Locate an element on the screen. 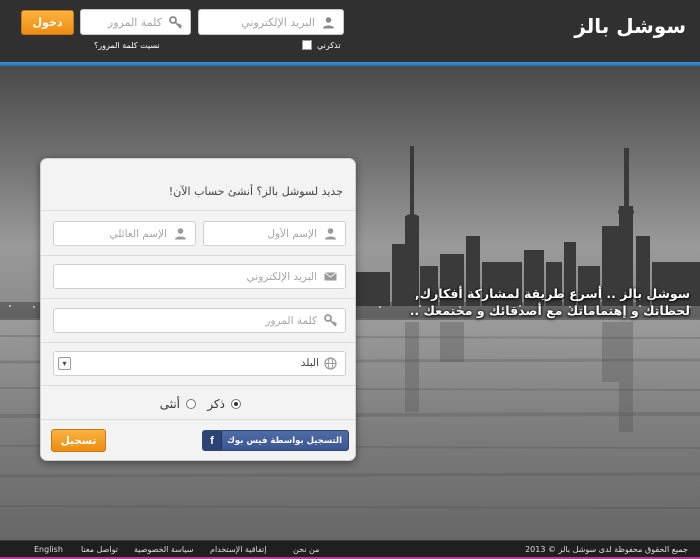 Image resolution: width=700 pixels, height=559 pixels. footer-link-english: English is located at coordinates (48, 549).